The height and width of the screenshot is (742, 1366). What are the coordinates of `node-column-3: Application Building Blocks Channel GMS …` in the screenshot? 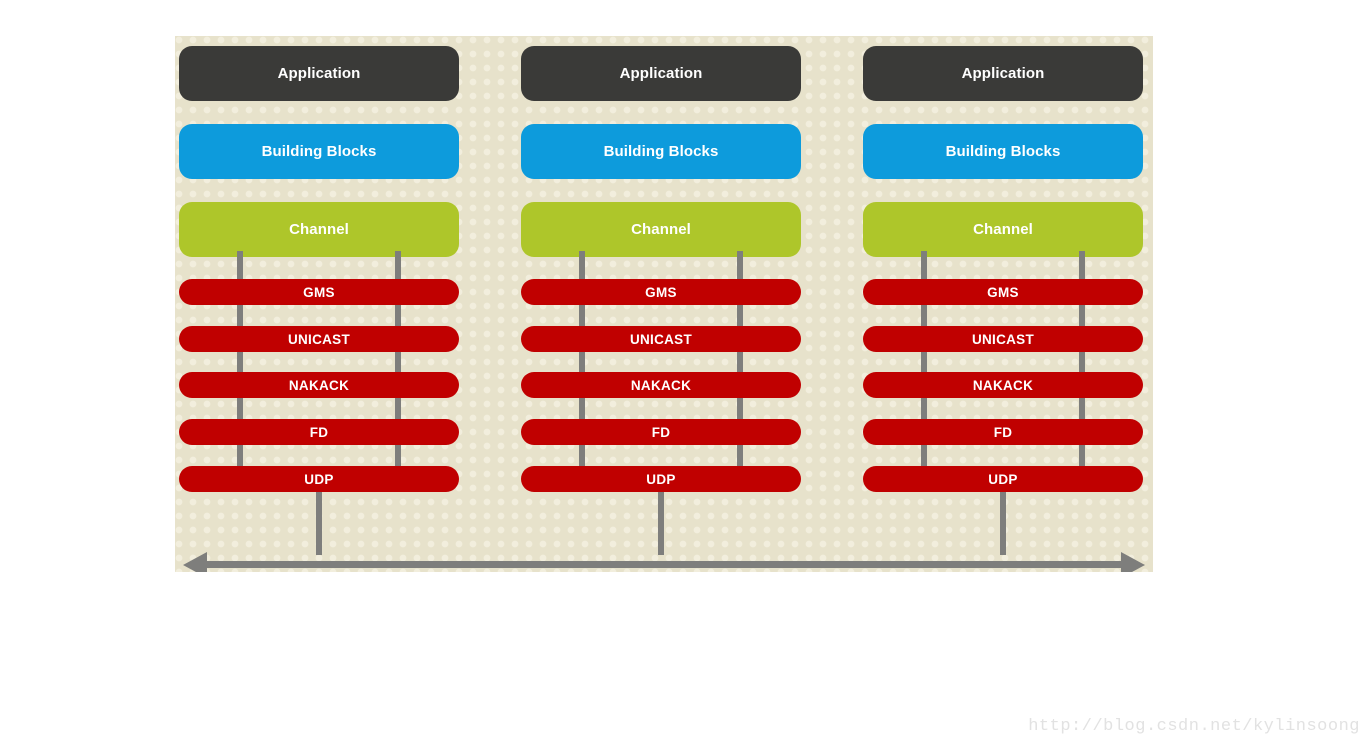 It's located at (1003, 304).